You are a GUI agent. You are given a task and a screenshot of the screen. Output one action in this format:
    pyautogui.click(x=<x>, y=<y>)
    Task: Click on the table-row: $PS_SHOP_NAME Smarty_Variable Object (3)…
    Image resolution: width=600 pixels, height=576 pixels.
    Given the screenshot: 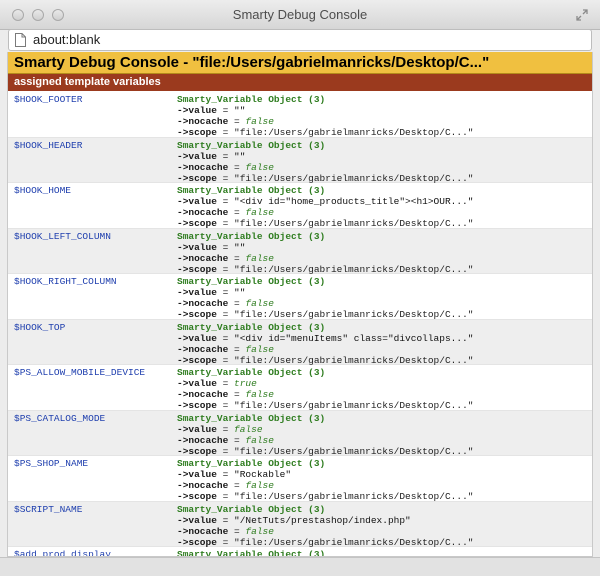 What is the action you would take?
    pyautogui.click(x=300, y=479)
    